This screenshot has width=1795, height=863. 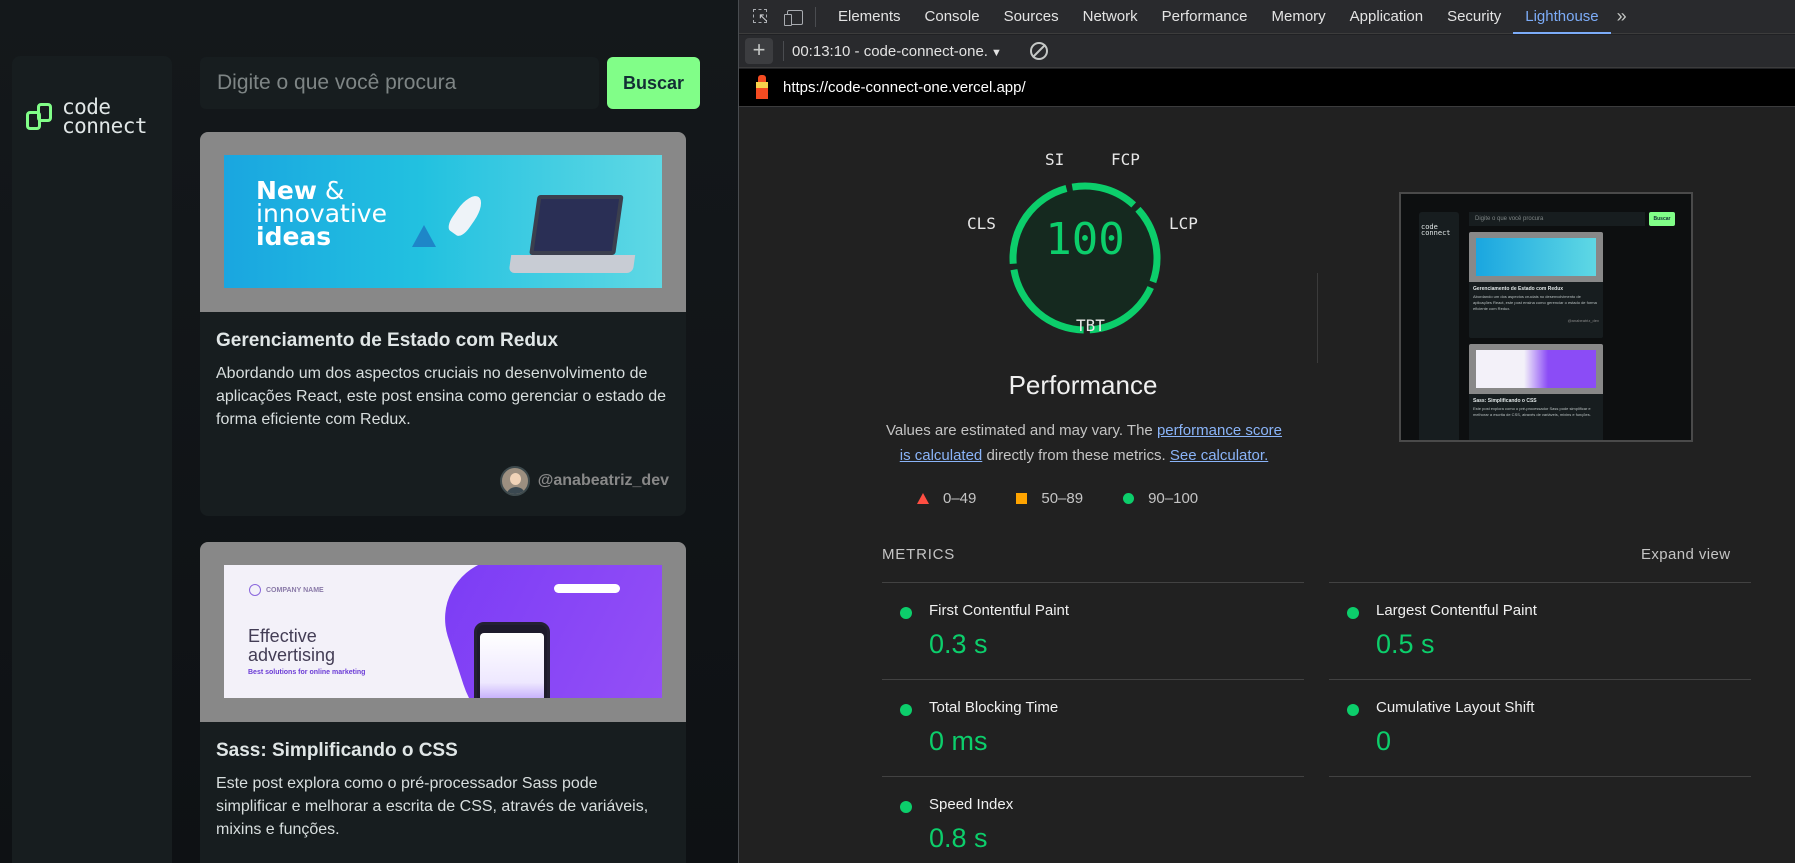 What do you see at coordinates (1062, 498) in the screenshot?
I see `legend-average: 50–89` at bounding box center [1062, 498].